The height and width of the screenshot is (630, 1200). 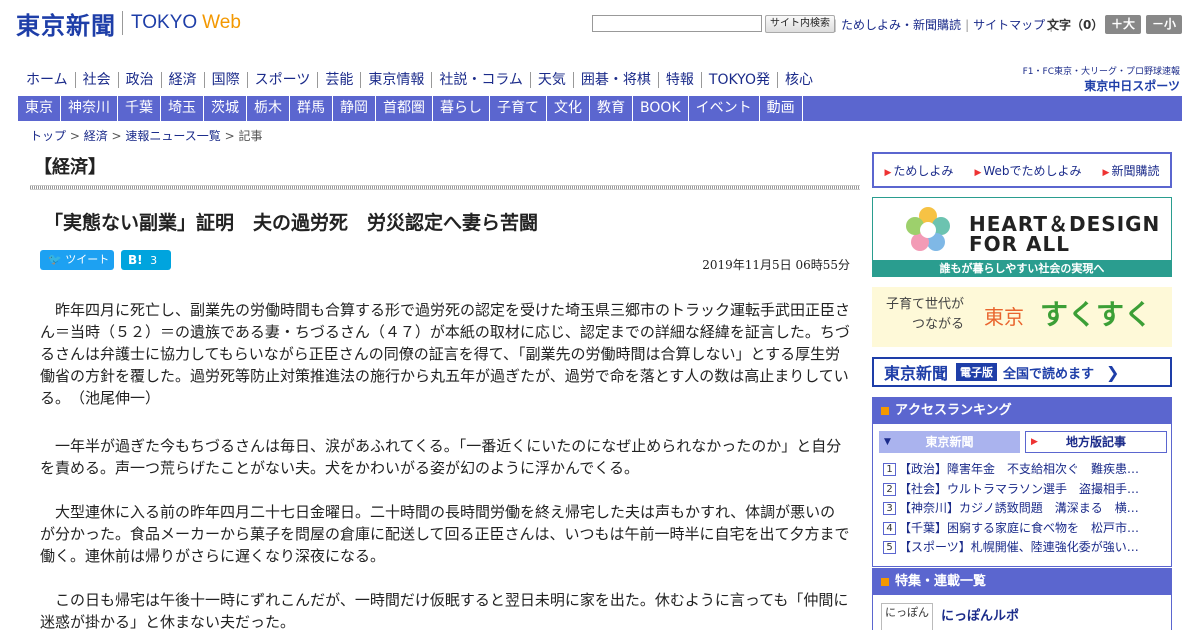 I want to click on local-nav-shizuoka: 静岡, so click(x=354, y=108).